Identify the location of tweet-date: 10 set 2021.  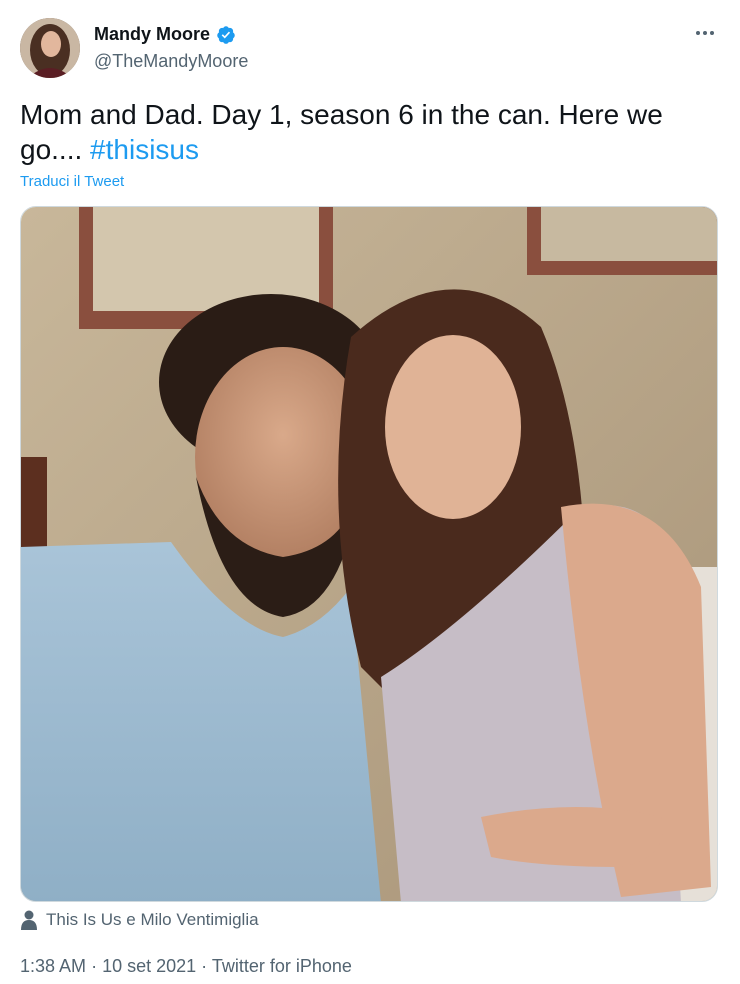
(149, 966).